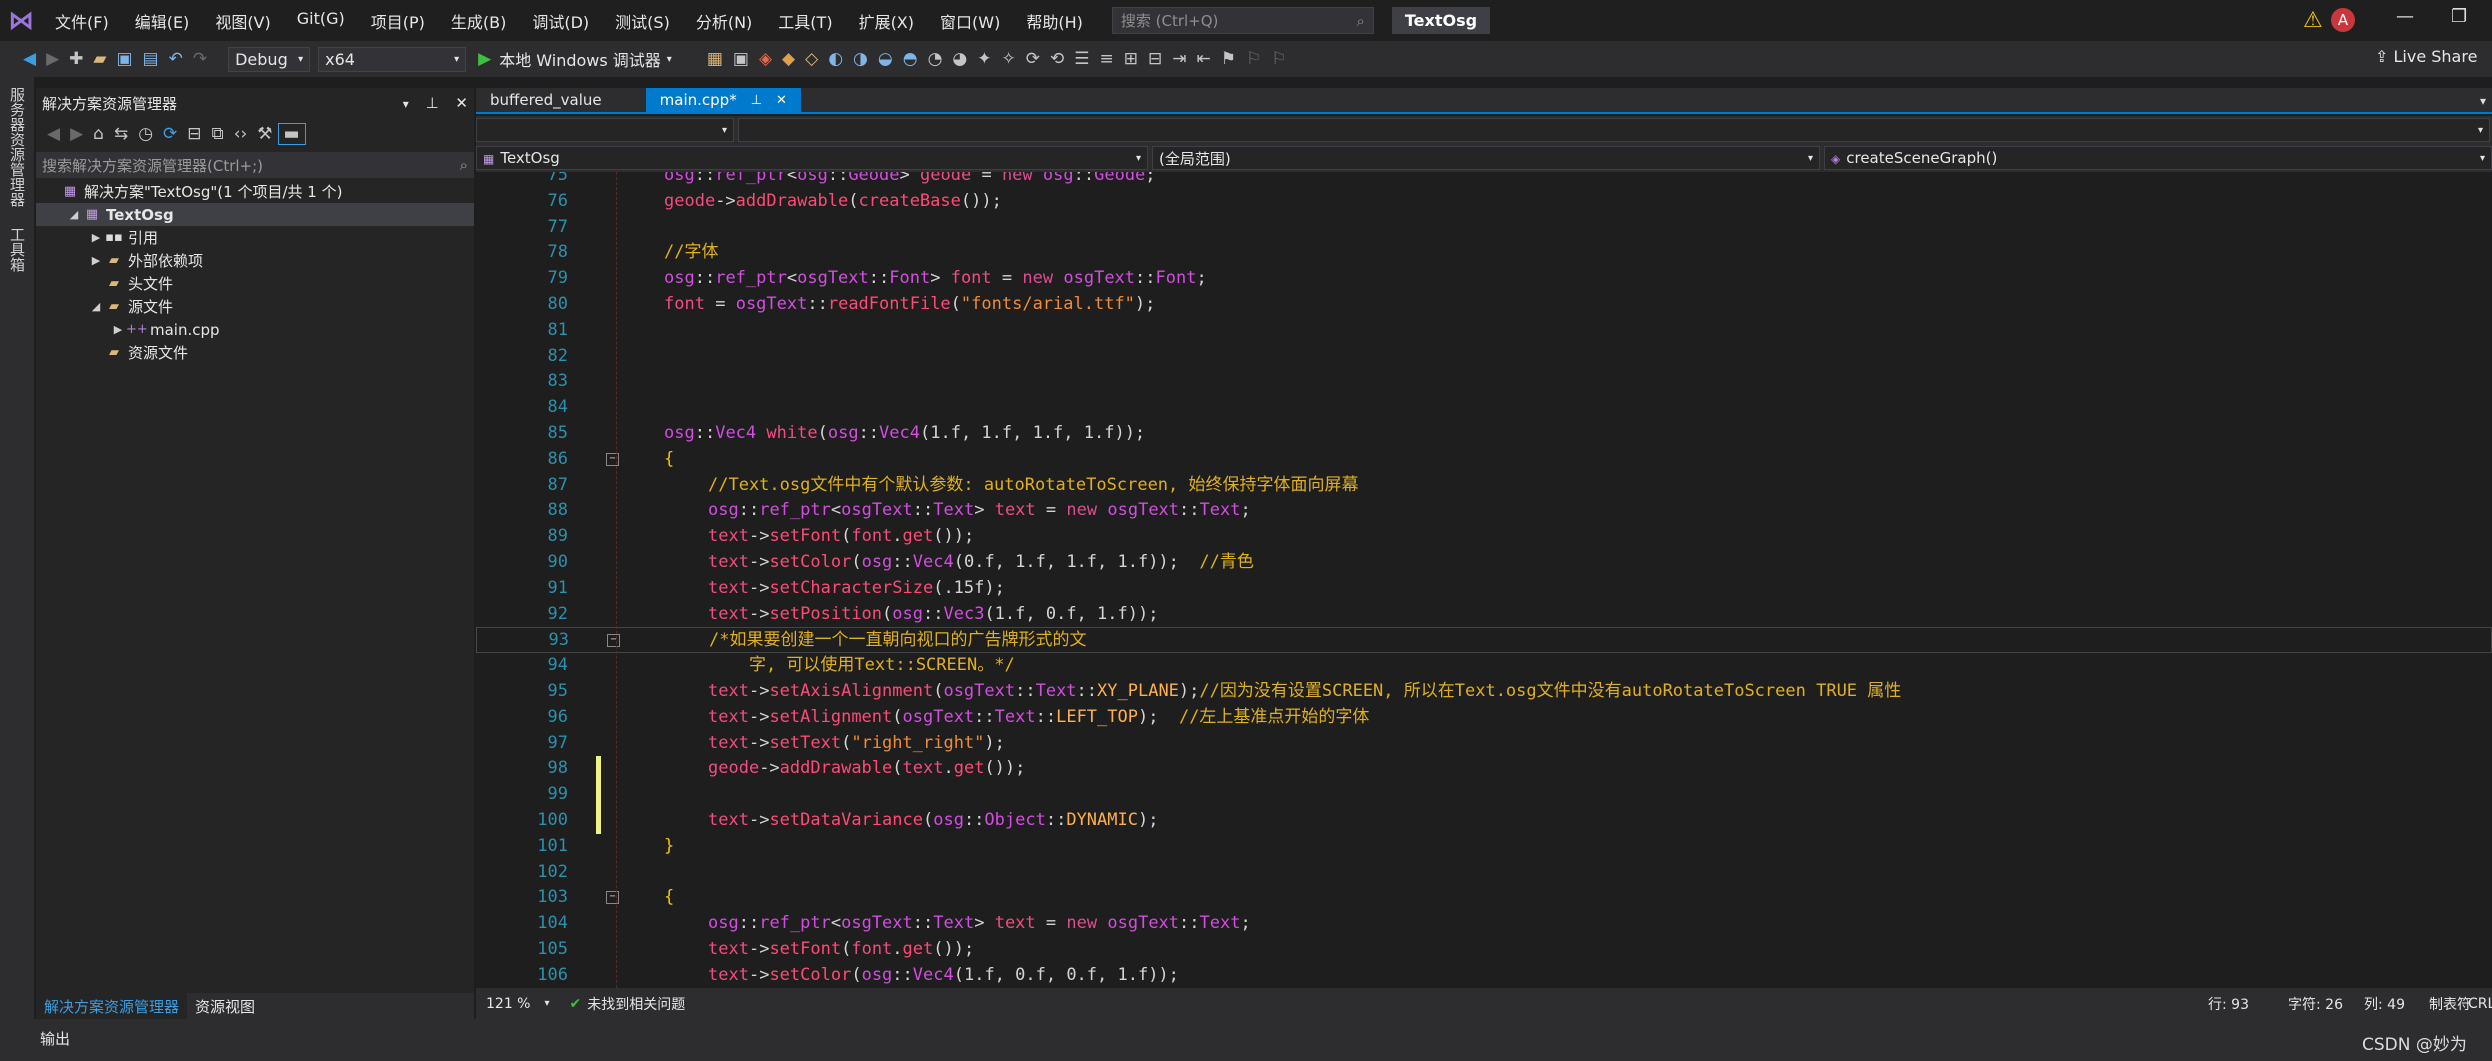 The height and width of the screenshot is (1061, 2492). I want to click on solution-search-input: 搜索解决方案资源管理器(Ctrl+;) ⌕, so click(255, 165).